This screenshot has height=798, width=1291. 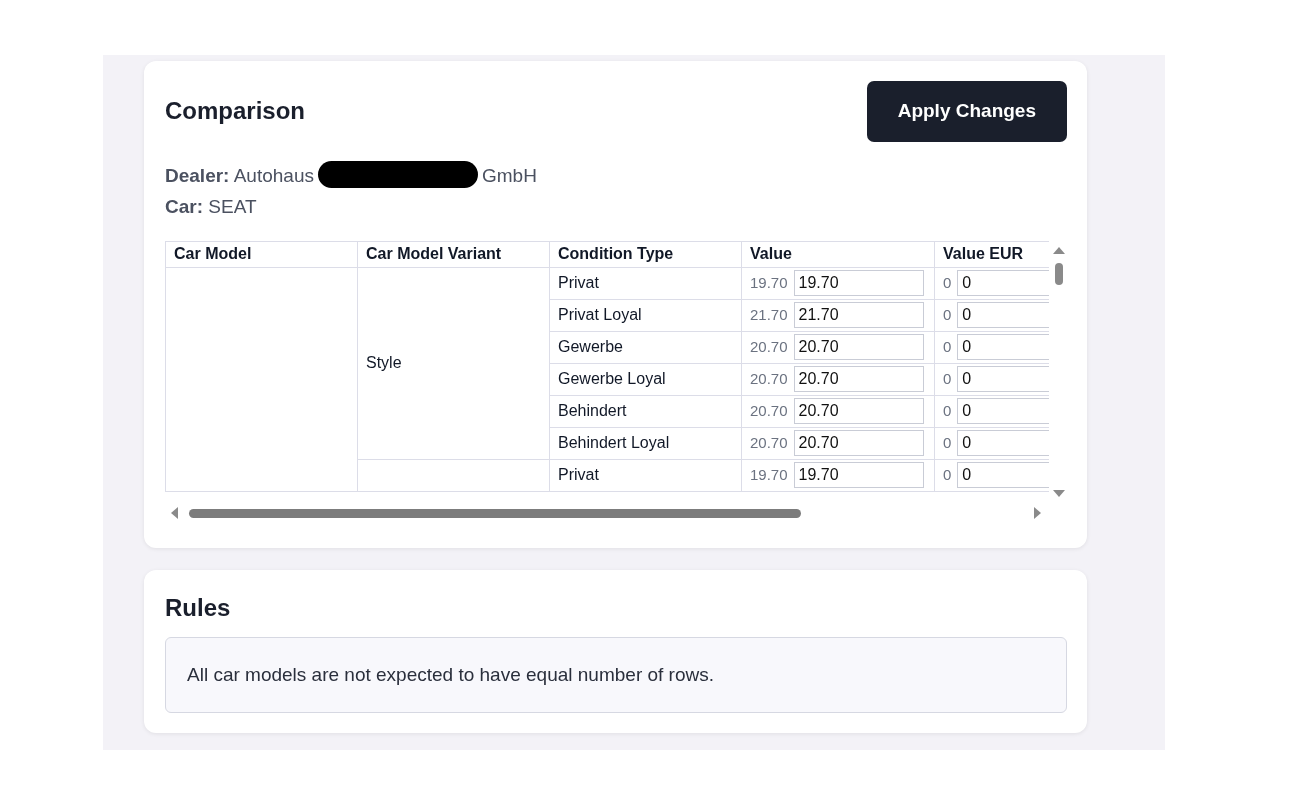 What do you see at coordinates (616, 675) in the screenshot?
I see `rule-message: All car models are not expected to have equal number of rows.` at bounding box center [616, 675].